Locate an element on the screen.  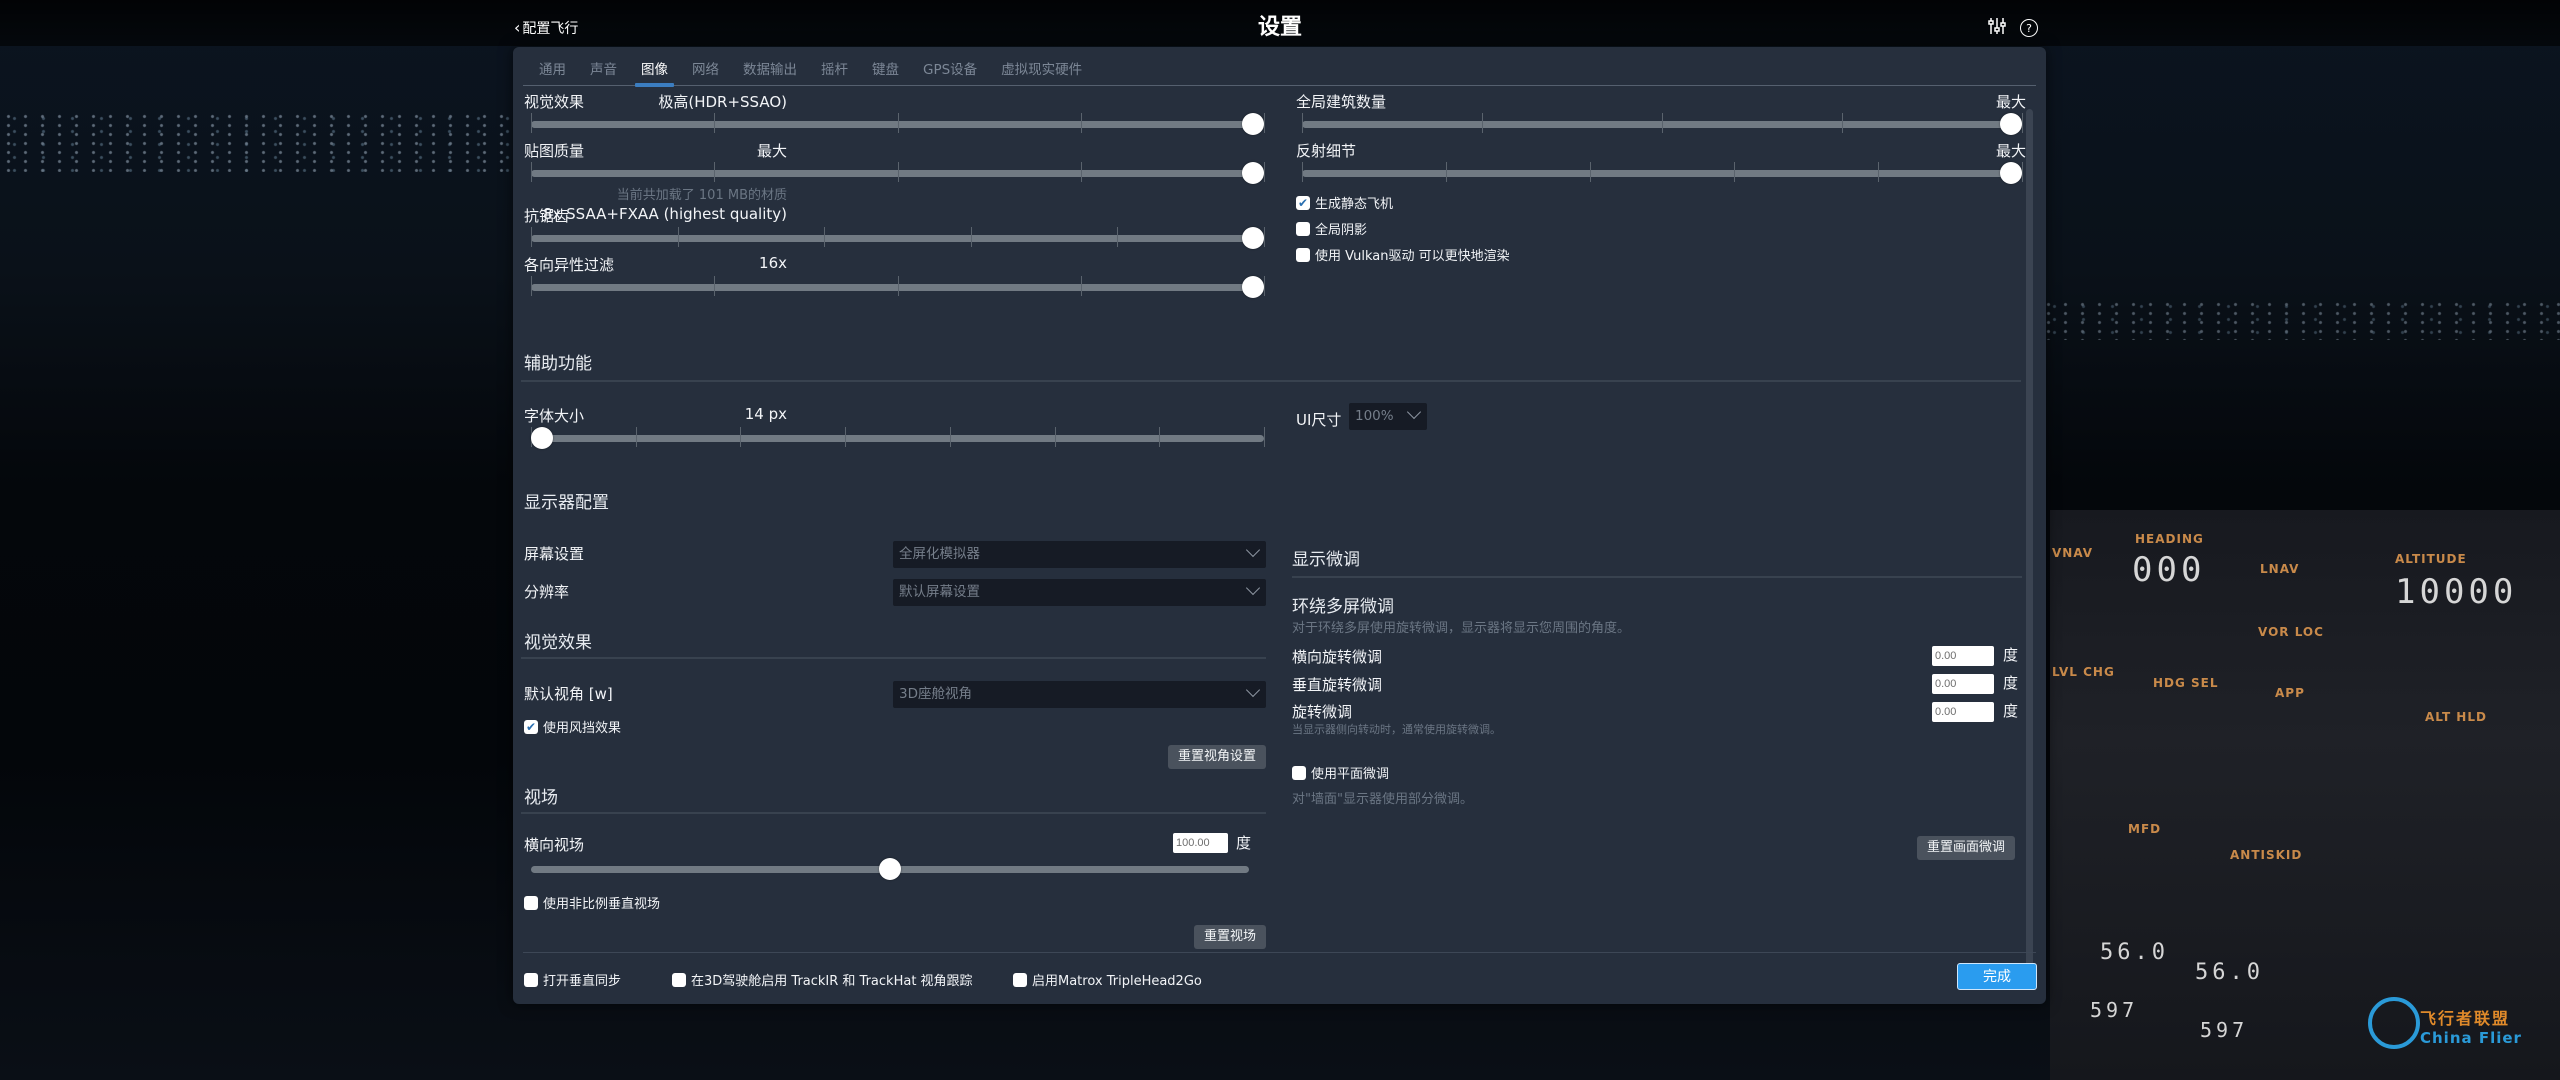
vsync-label: 打开垂直同步 is located at coordinates (582, 981).